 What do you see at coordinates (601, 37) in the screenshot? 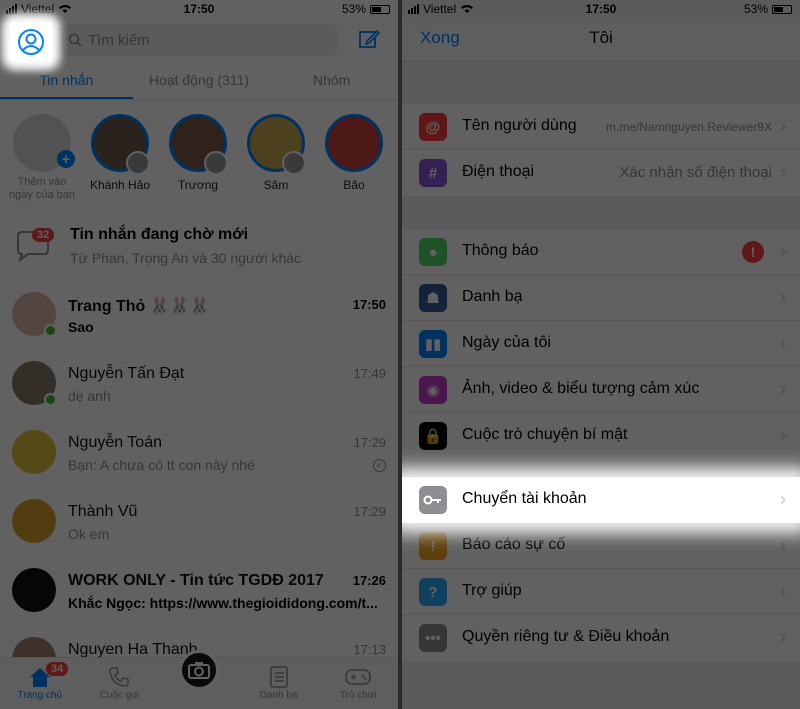
I see `page-title: Tôi` at bounding box center [601, 37].